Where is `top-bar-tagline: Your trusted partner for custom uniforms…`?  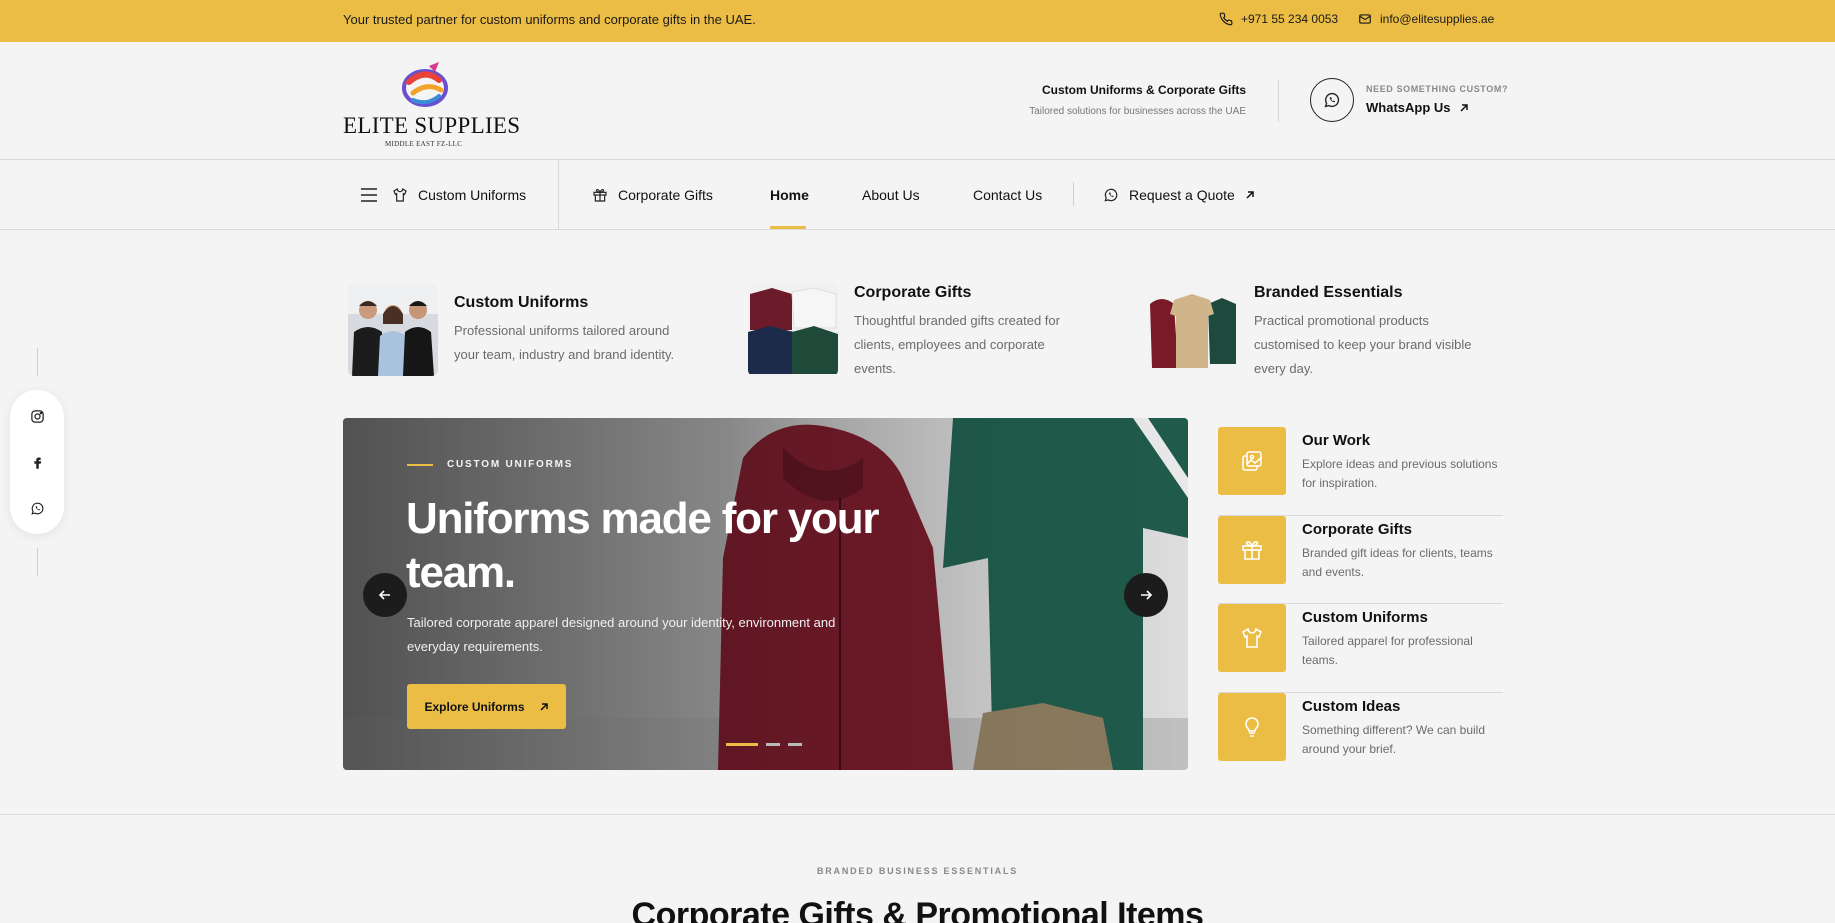 top-bar-tagline: Your trusted partner for custom uniforms… is located at coordinates (549, 19).